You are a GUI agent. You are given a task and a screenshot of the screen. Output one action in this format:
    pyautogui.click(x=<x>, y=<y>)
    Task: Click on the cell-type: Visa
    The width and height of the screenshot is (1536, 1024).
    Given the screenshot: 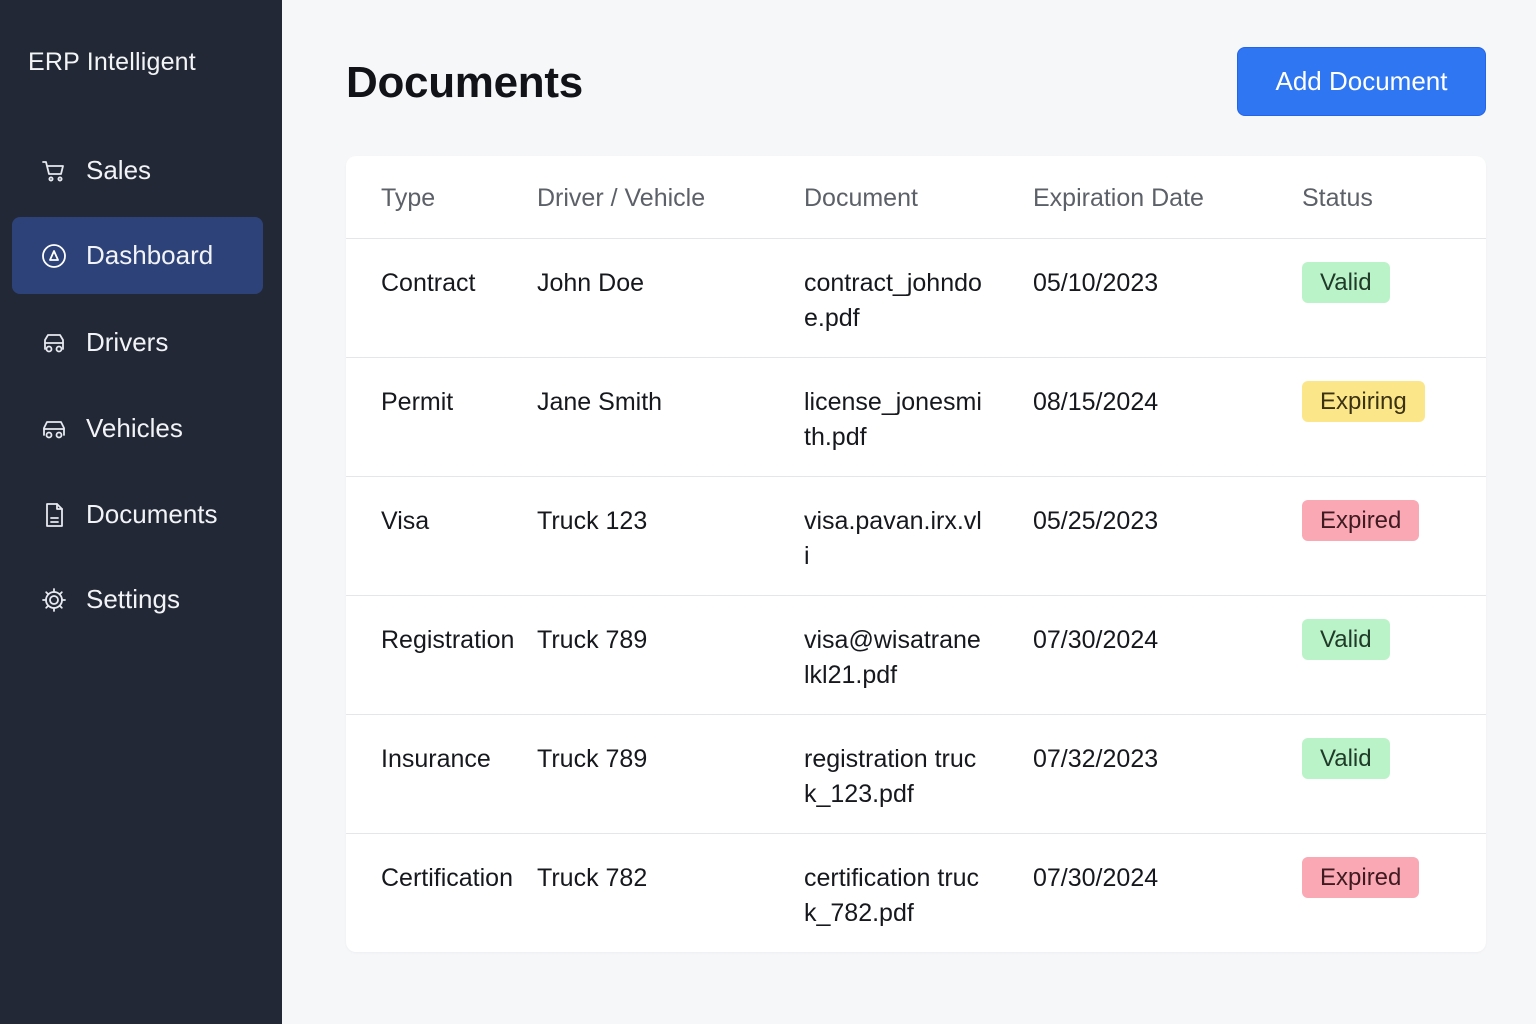 What is the action you would take?
    pyautogui.click(x=405, y=521)
    